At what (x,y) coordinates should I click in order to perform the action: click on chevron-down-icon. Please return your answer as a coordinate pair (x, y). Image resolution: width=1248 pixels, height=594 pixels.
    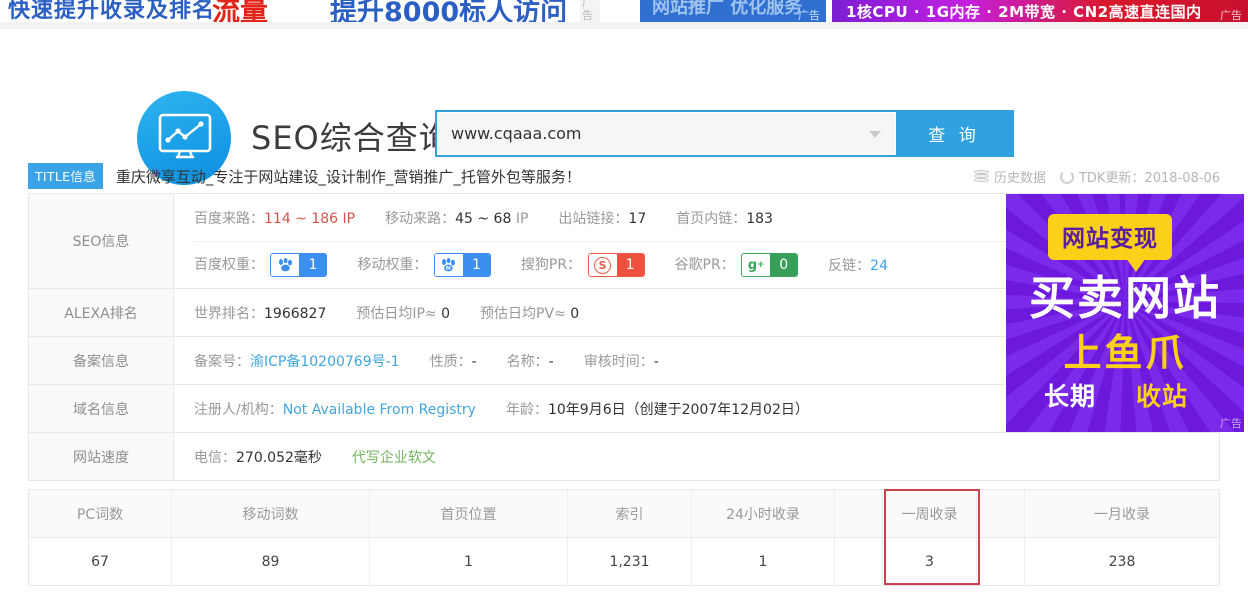
    Looking at the image, I should click on (875, 134).